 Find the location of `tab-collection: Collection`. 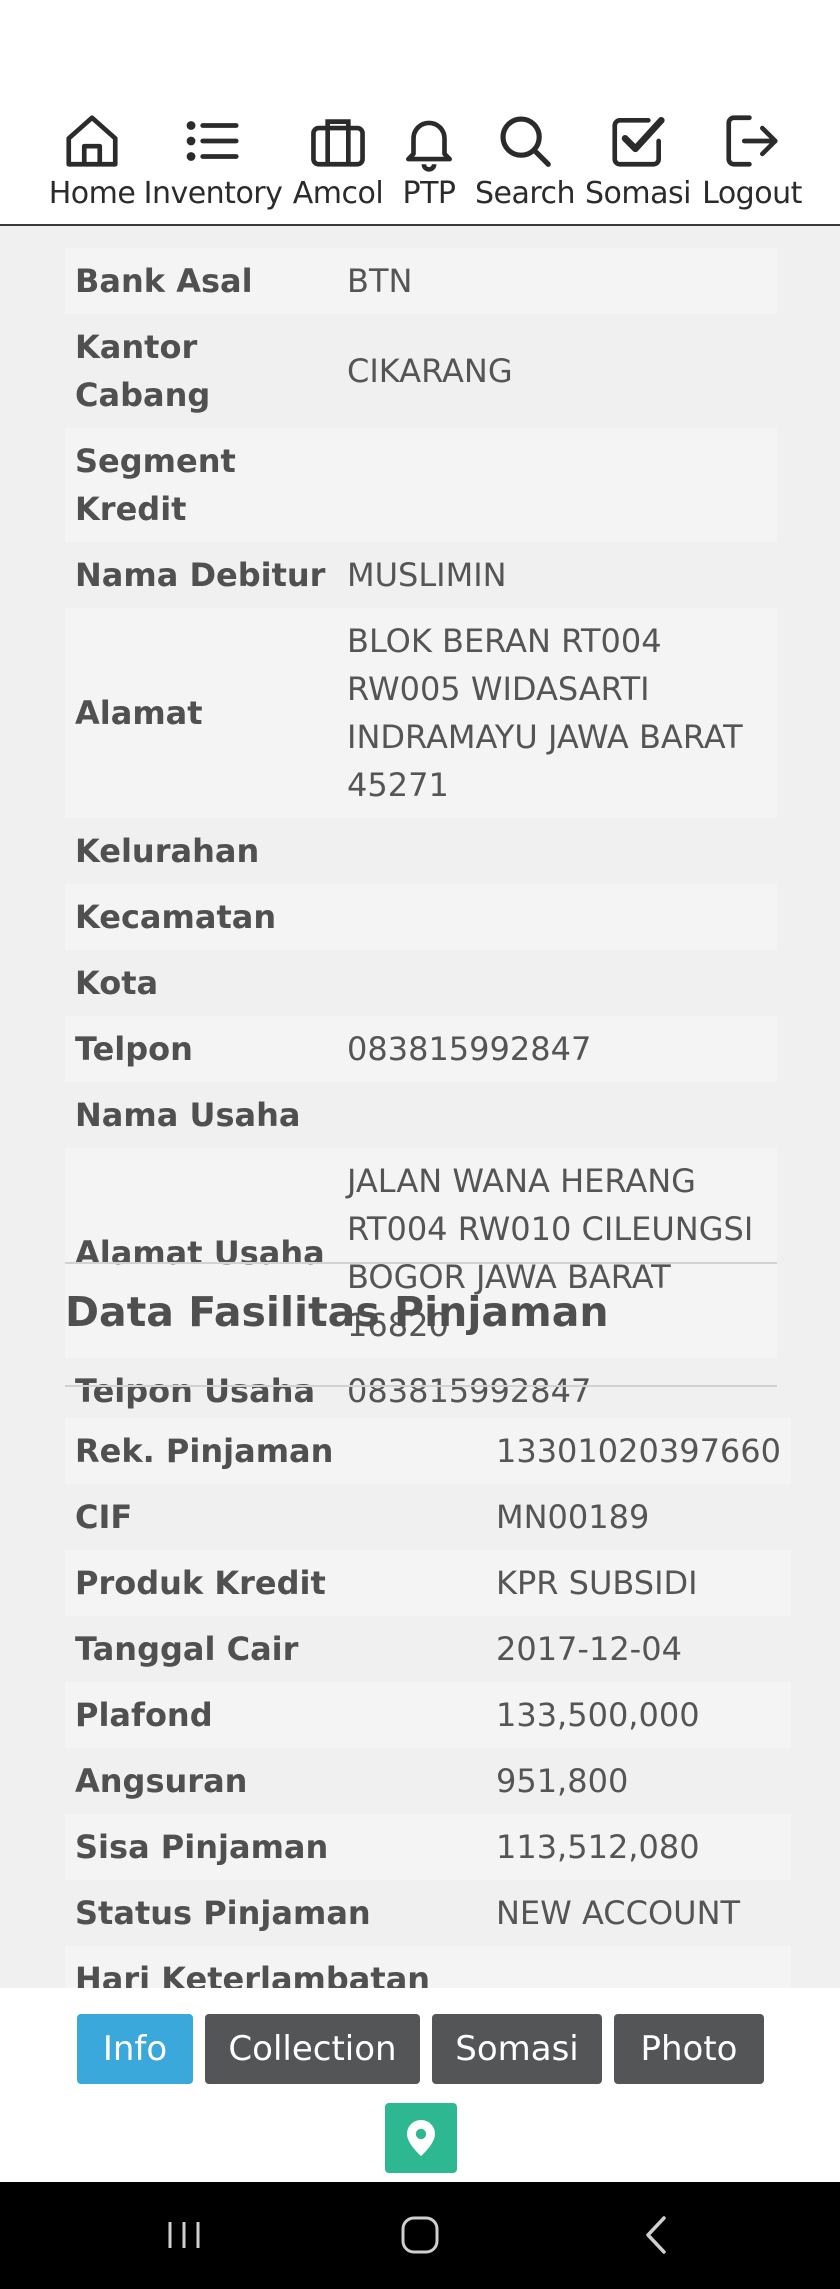

tab-collection: Collection is located at coordinates (312, 2049).